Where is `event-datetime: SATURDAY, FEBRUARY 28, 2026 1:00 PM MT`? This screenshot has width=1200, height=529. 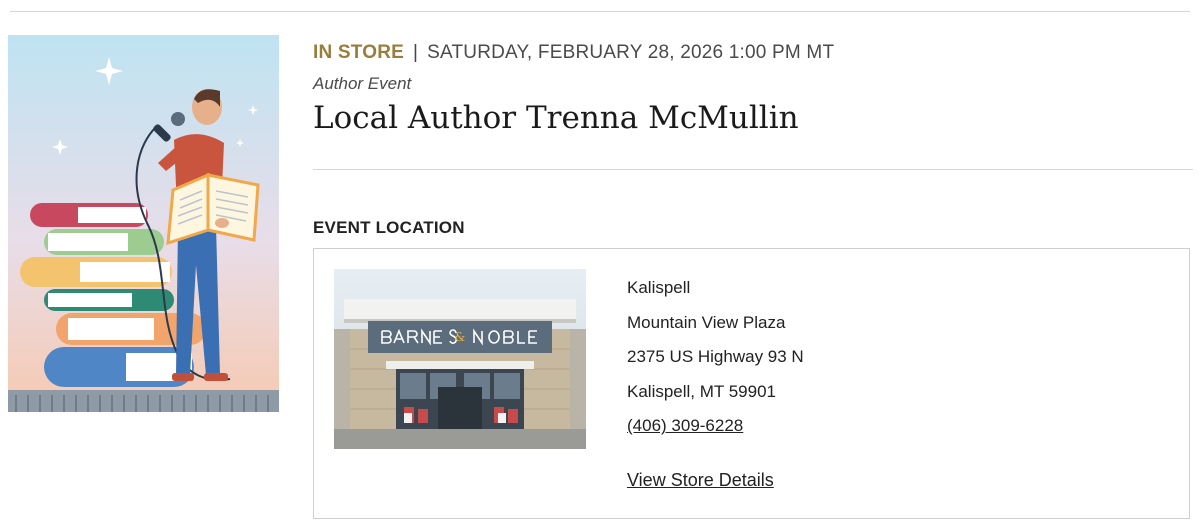
event-datetime: SATURDAY, FEBRUARY 28, 2026 1:00 PM MT is located at coordinates (631, 52).